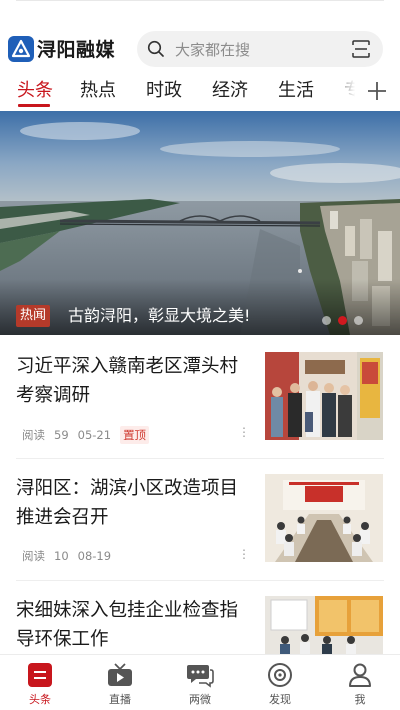  I want to click on nav-headline: 头条, so click(40, 684).